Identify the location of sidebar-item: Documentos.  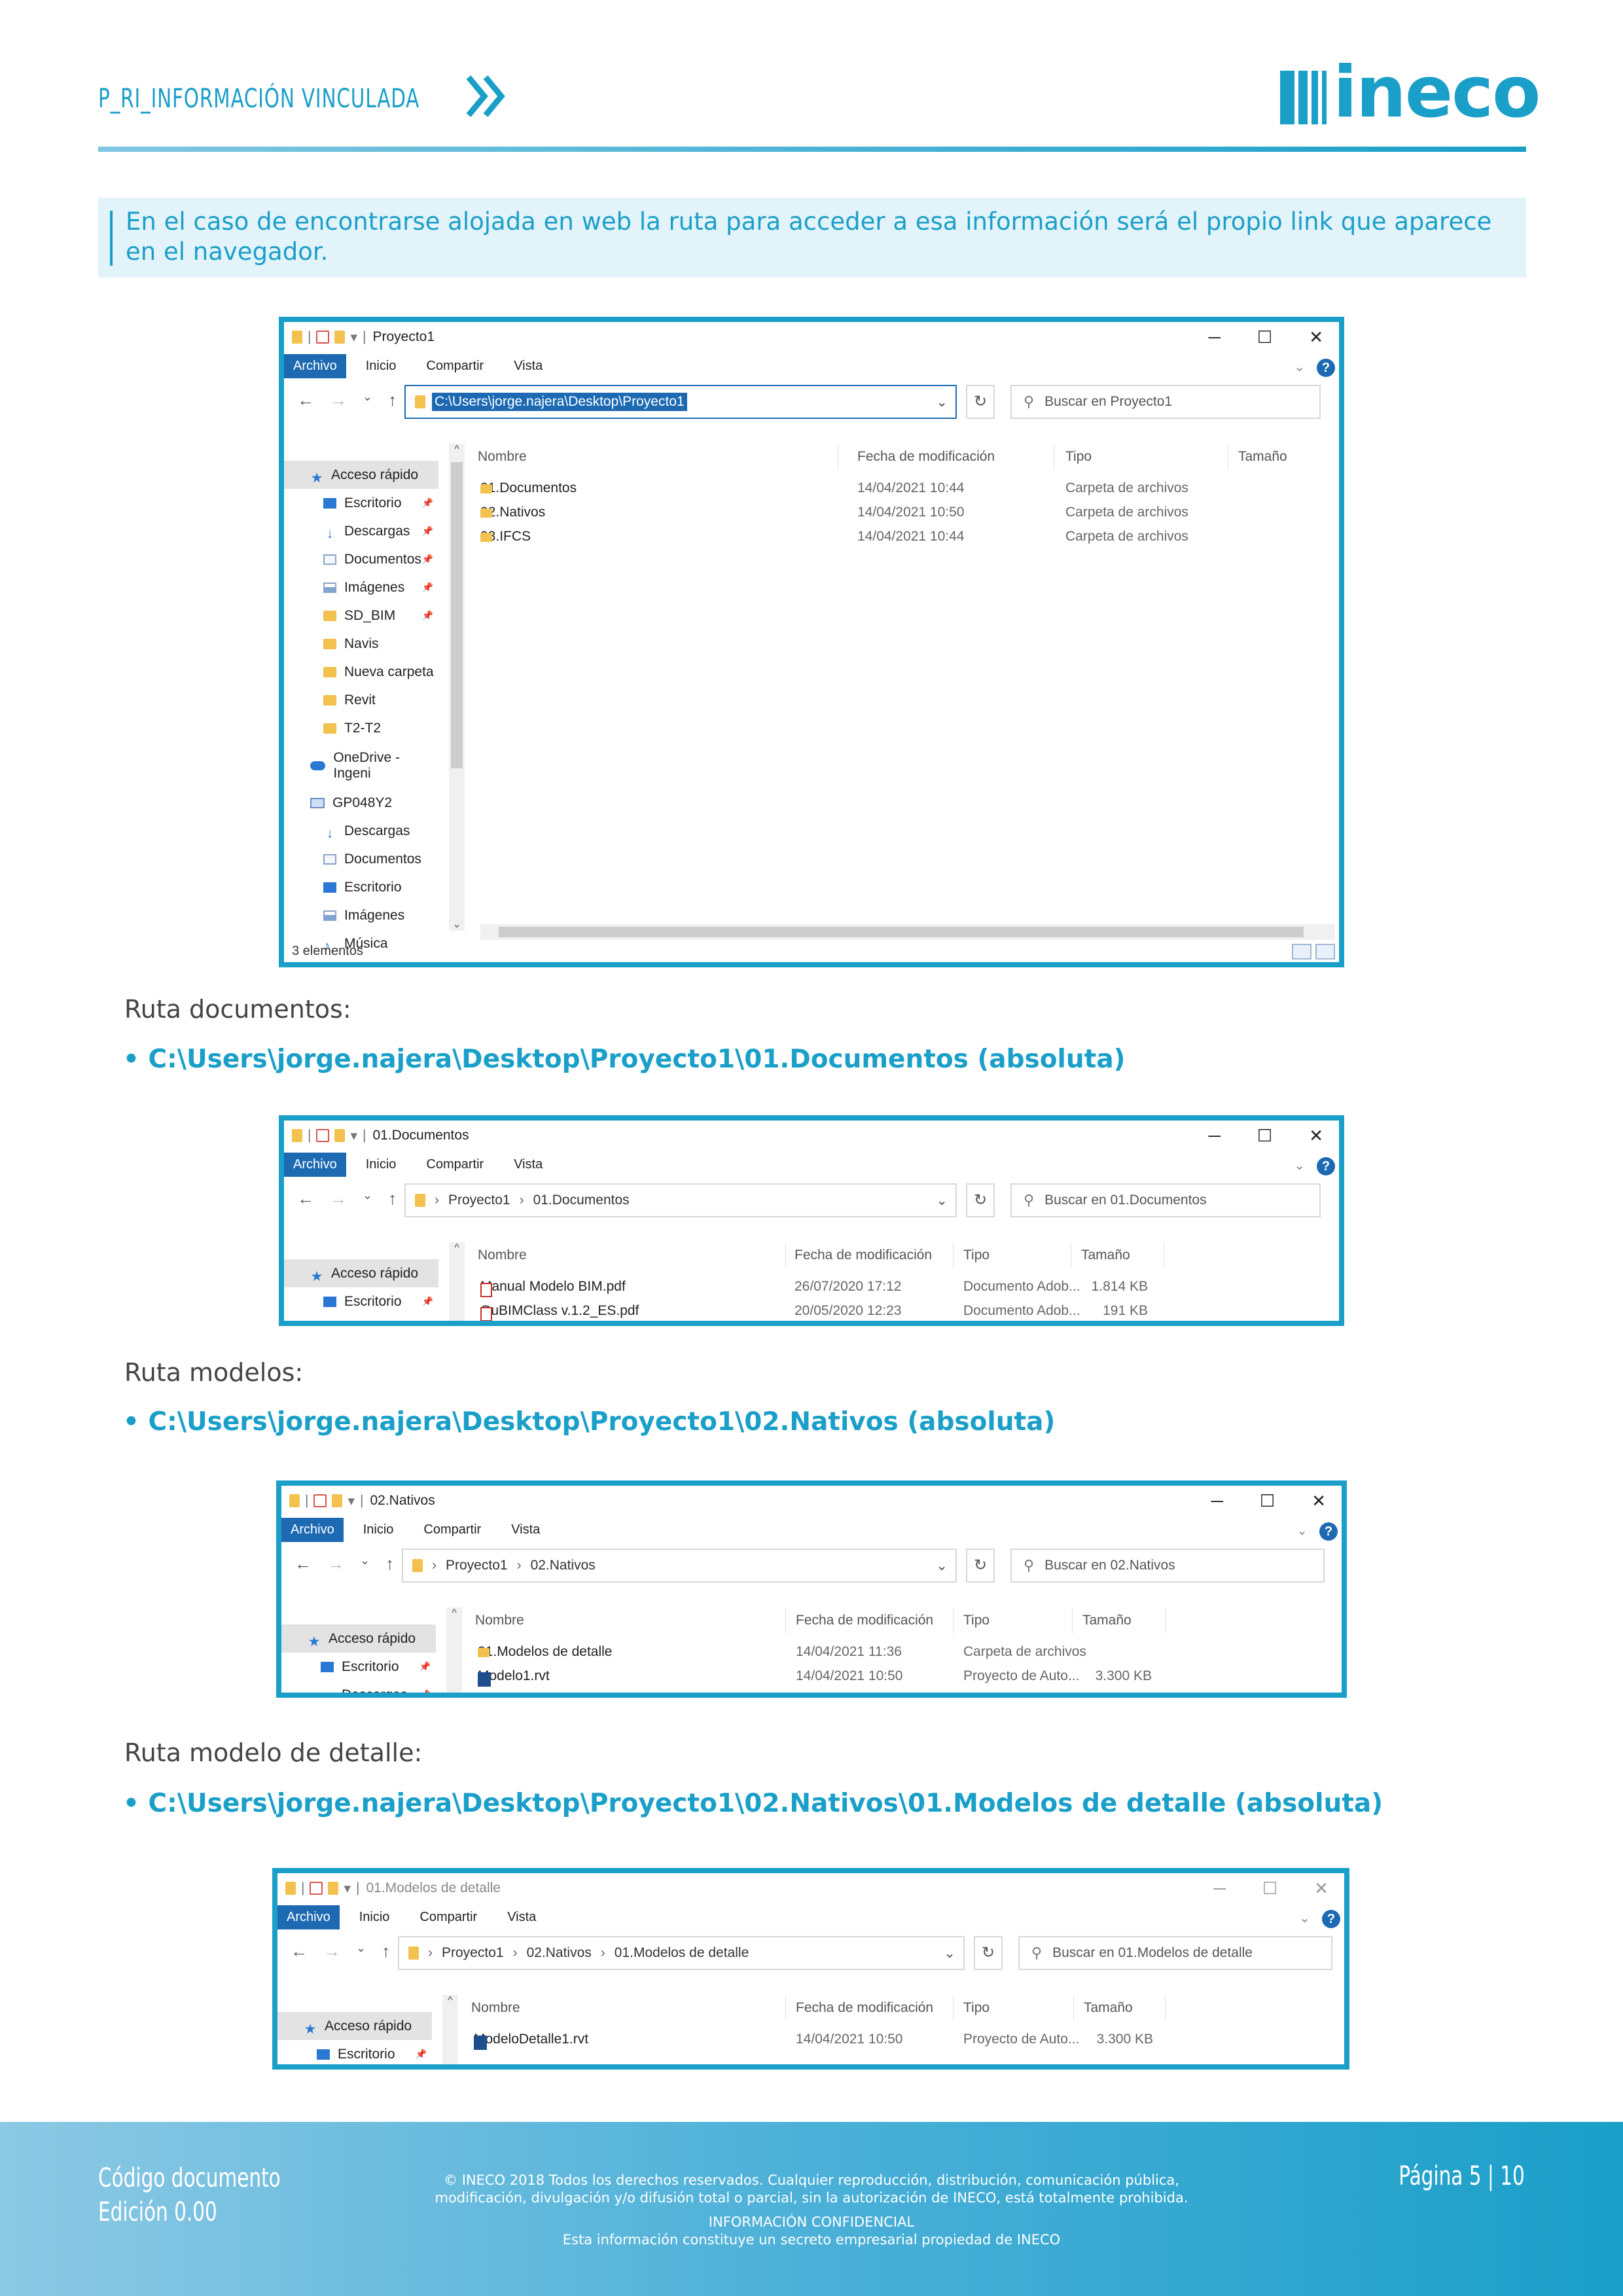
(361, 859).